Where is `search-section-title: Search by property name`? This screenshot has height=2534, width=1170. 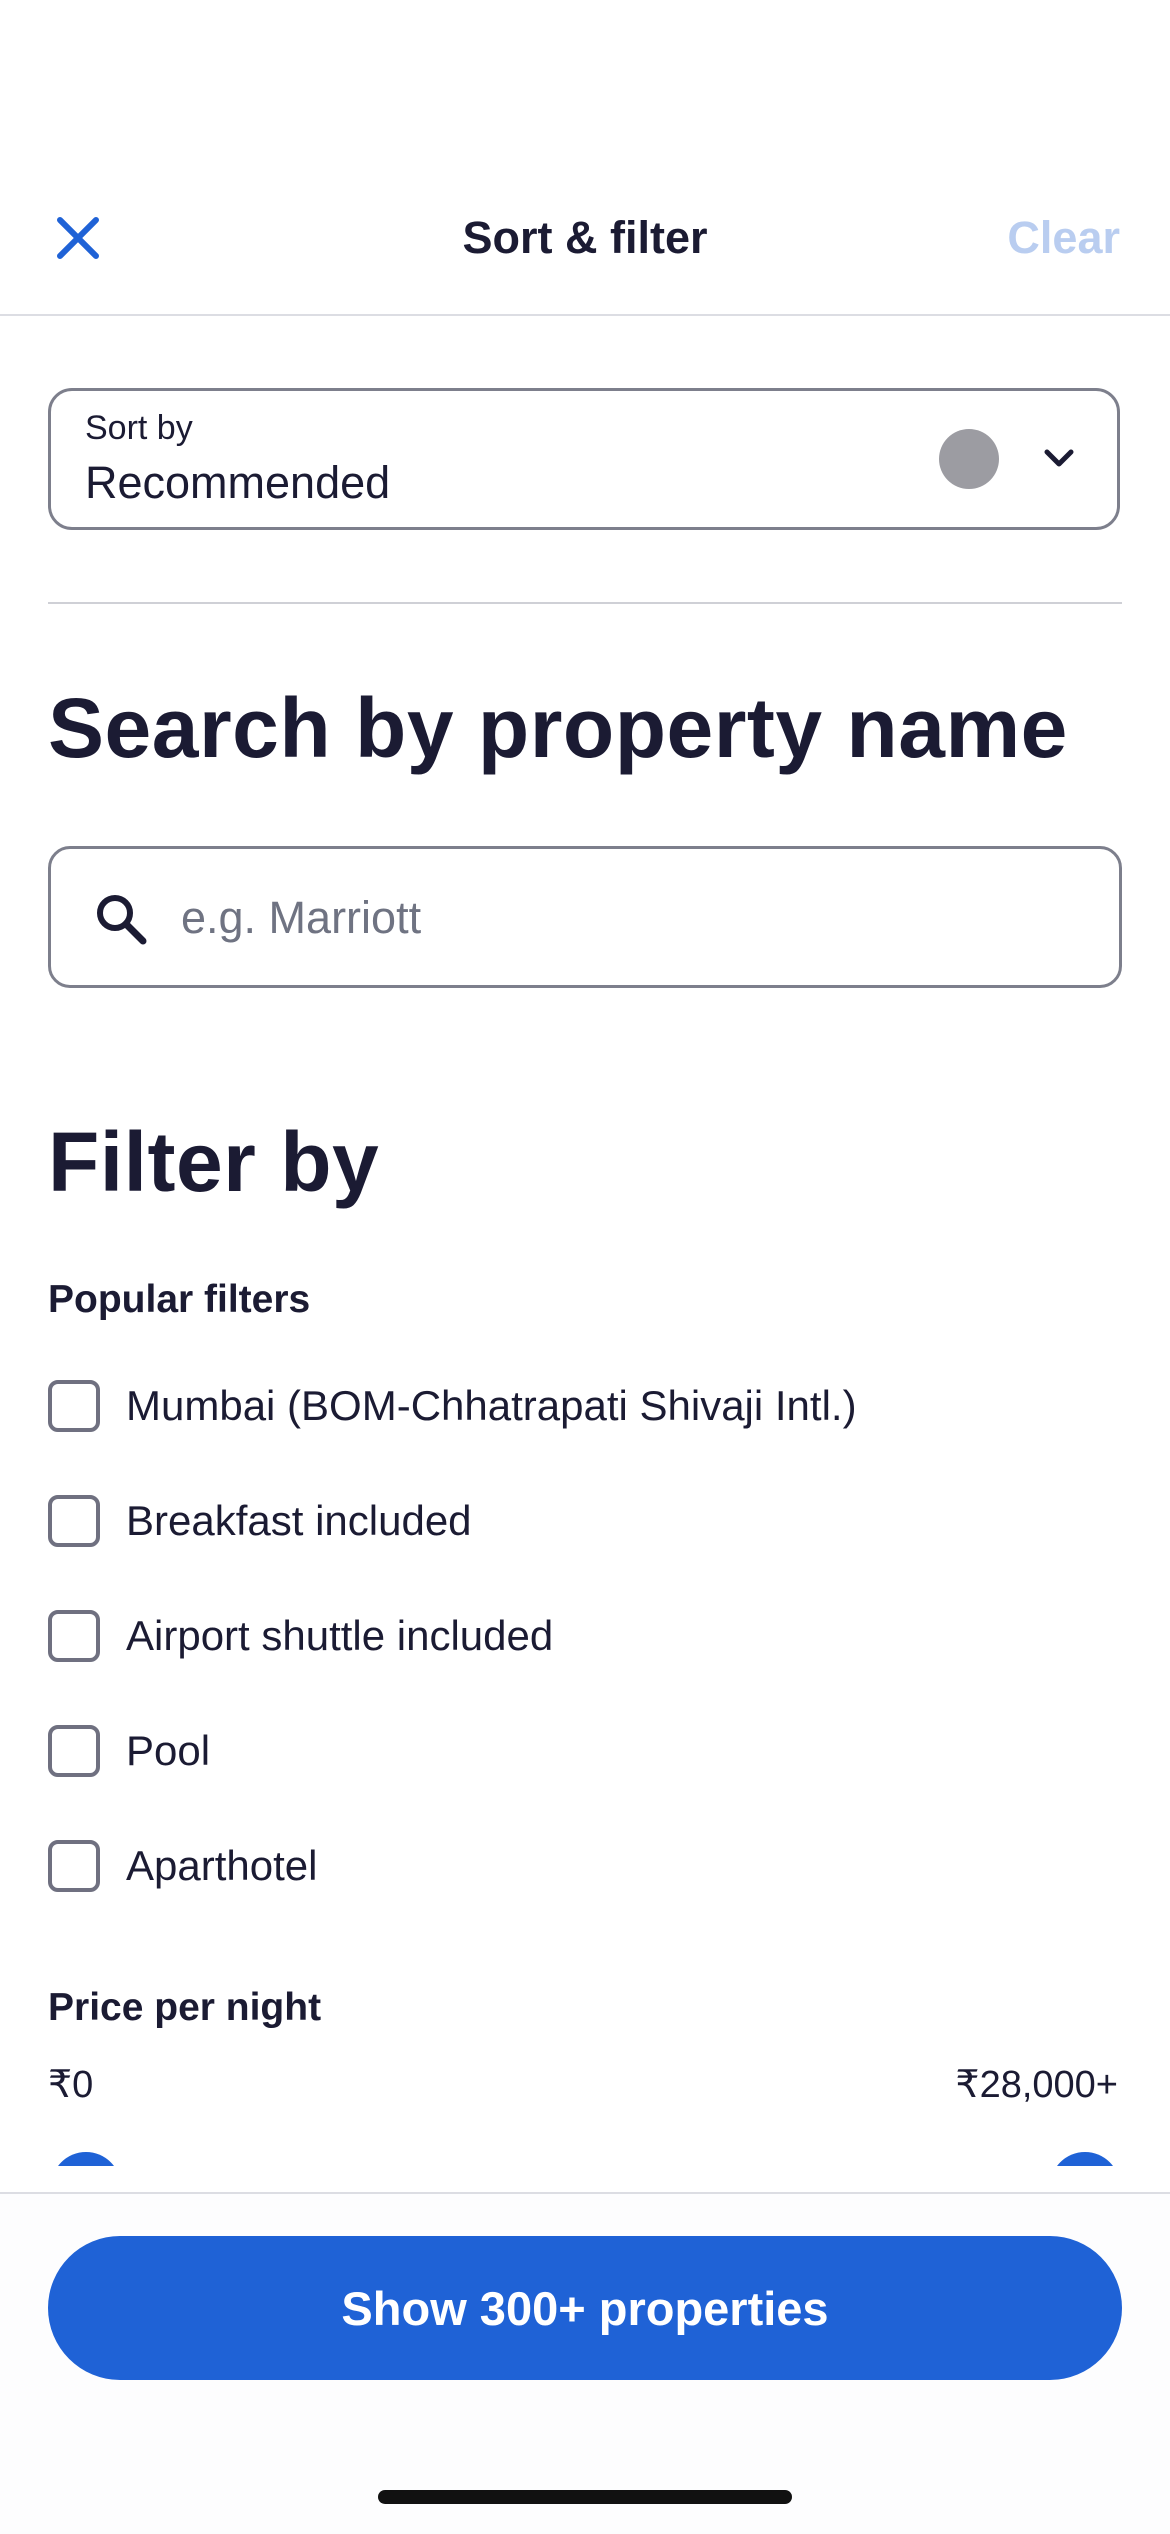
search-section-title: Search by property name is located at coordinates (558, 728).